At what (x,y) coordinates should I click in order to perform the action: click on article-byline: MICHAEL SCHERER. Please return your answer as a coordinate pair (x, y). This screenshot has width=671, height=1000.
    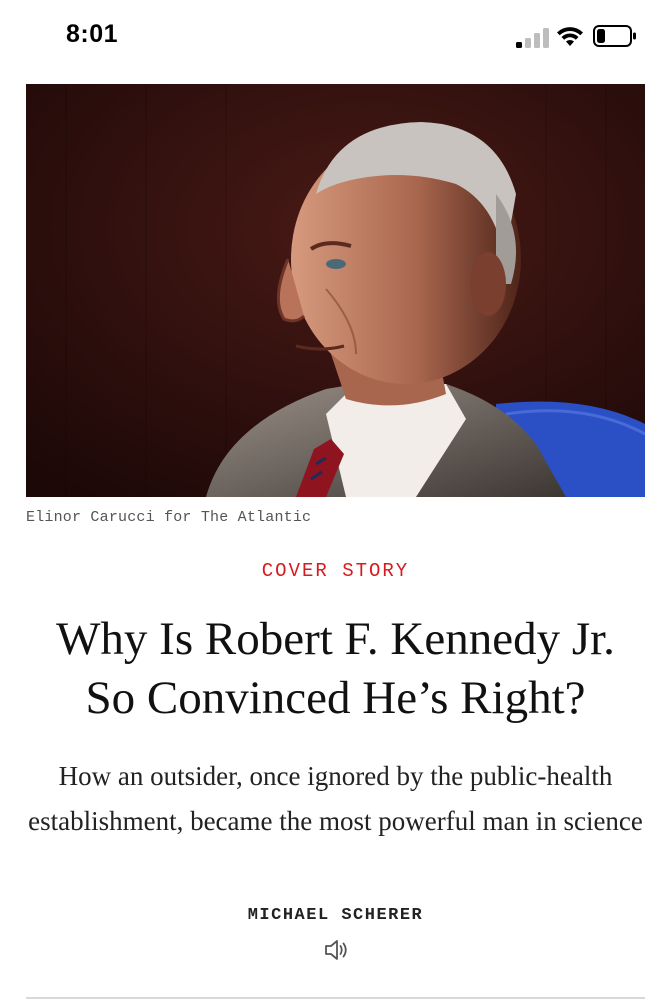
    Looking at the image, I should click on (335, 915).